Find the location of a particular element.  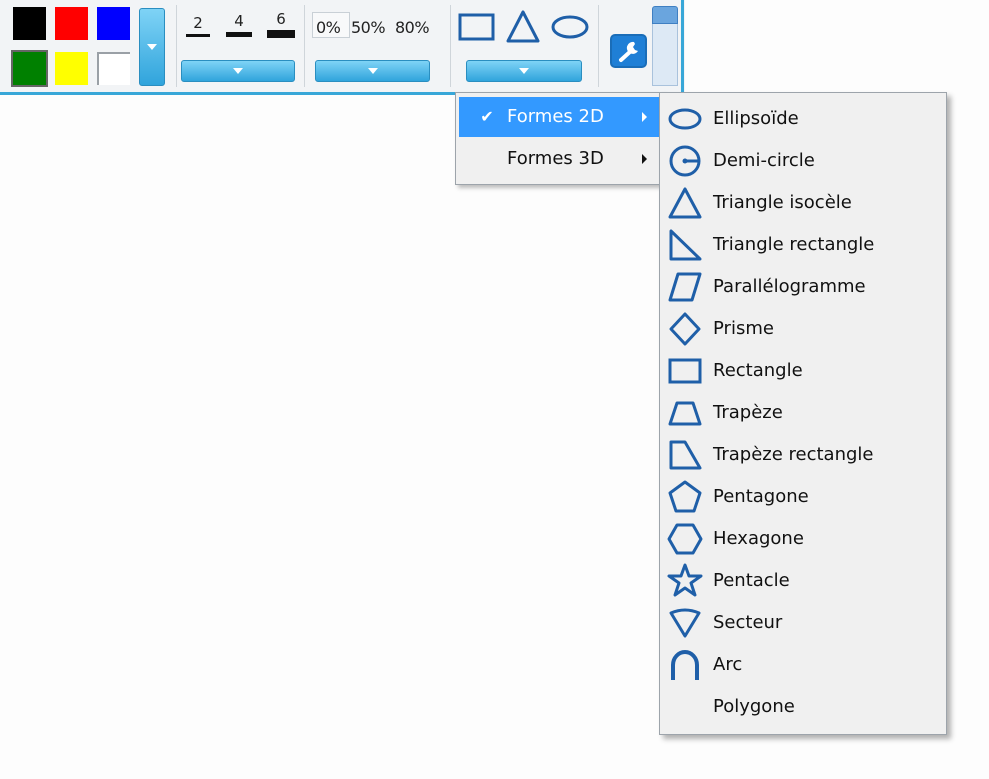

right-trapezoid-icon is located at coordinates (685, 455).